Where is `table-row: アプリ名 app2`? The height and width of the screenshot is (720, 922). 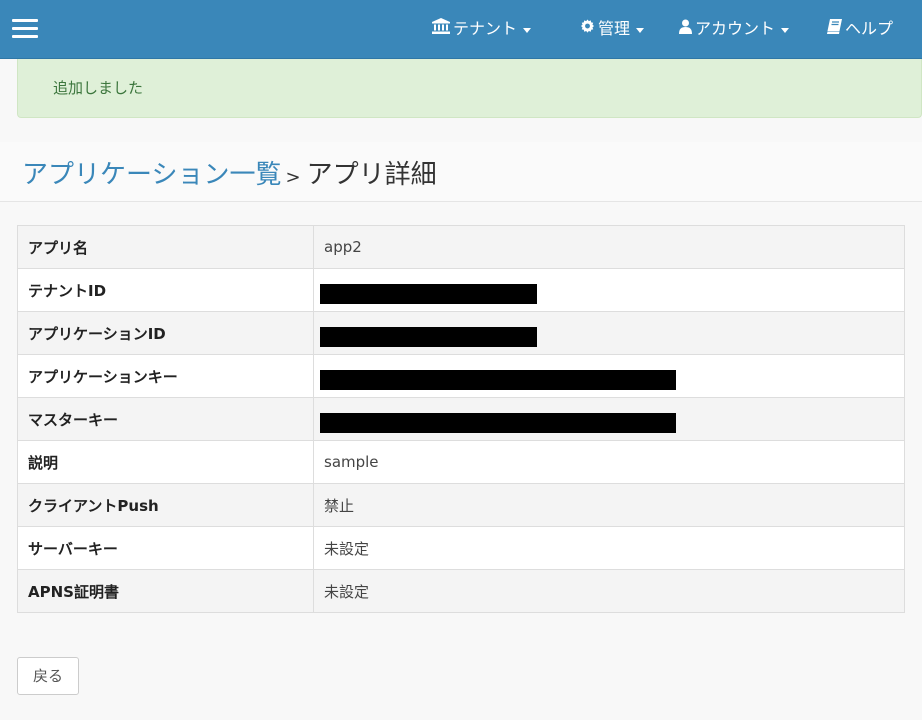 table-row: アプリ名 app2 is located at coordinates (461, 247).